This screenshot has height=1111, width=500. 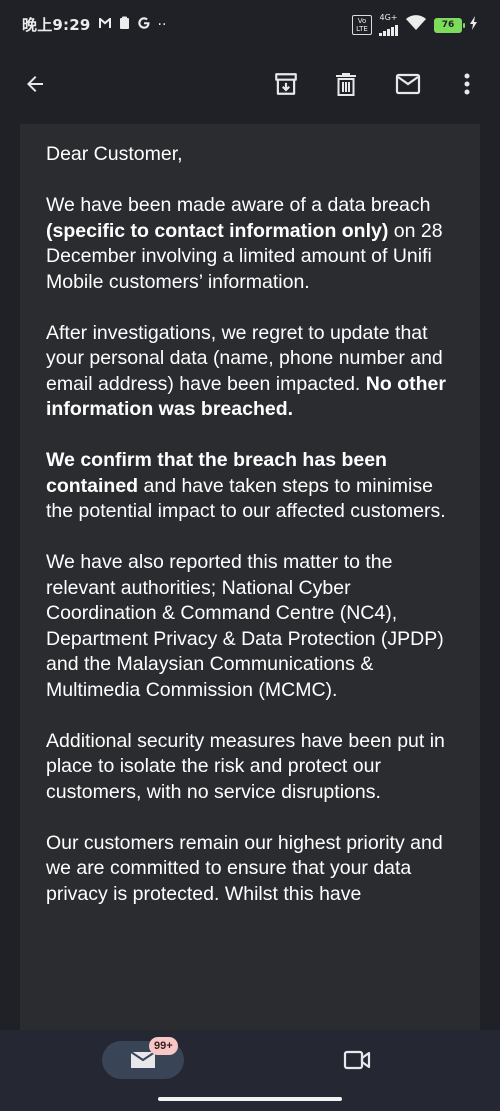 What do you see at coordinates (163, 1046) in the screenshot?
I see `unread-count-badge: 99+` at bounding box center [163, 1046].